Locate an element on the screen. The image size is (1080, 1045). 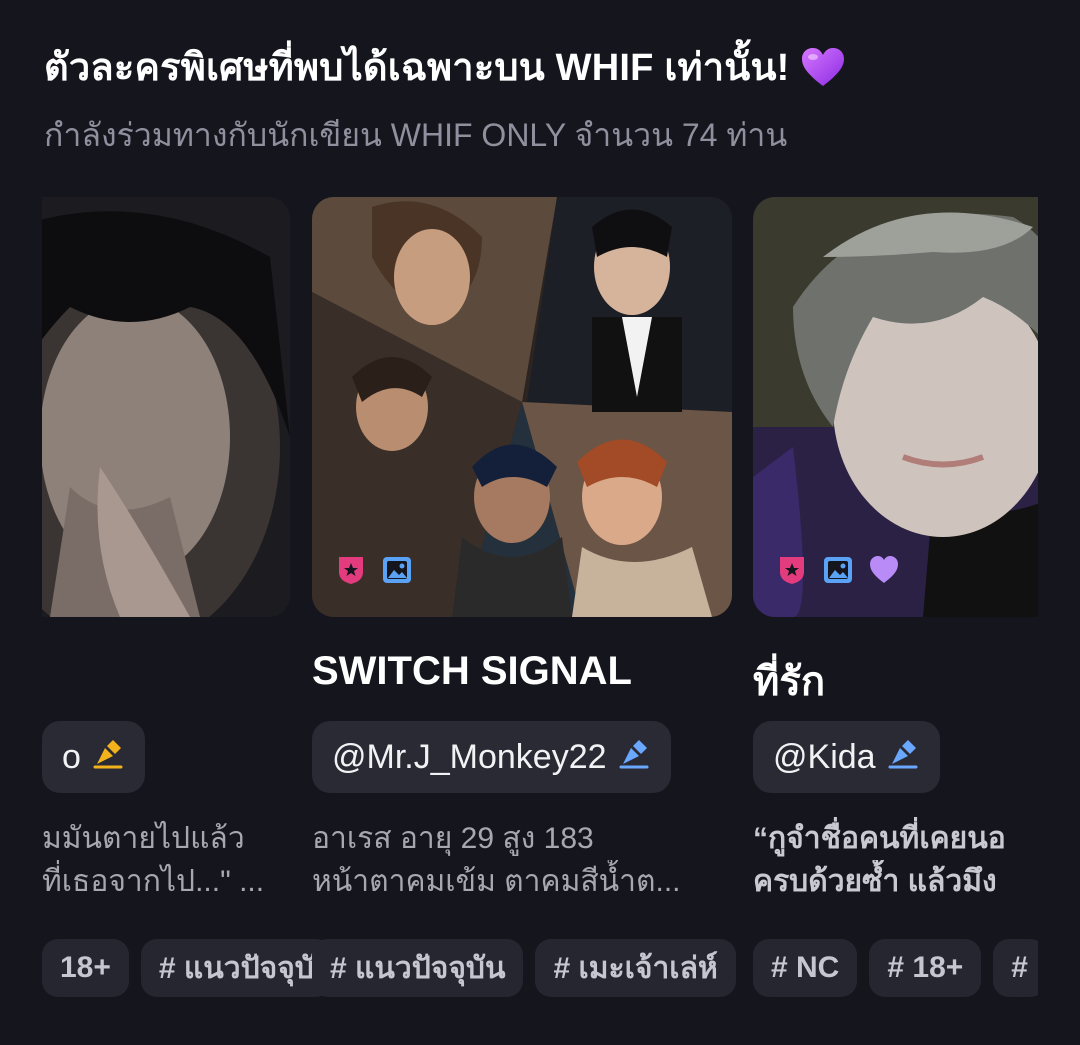
author-chip: @Mr.J_Monkey22 is located at coordinates (491, 757).